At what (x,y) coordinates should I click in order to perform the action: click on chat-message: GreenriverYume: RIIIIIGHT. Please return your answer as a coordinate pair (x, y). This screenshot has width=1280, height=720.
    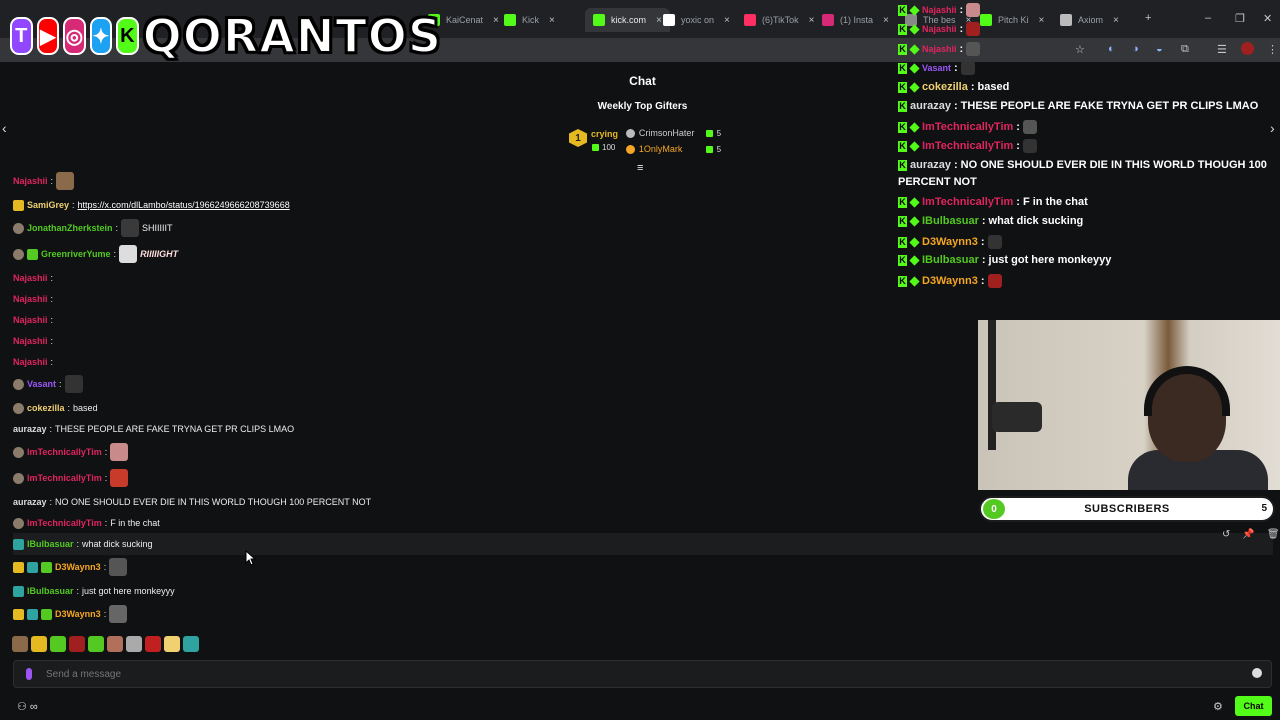
    Looking at the image, I should click on (95, 254).